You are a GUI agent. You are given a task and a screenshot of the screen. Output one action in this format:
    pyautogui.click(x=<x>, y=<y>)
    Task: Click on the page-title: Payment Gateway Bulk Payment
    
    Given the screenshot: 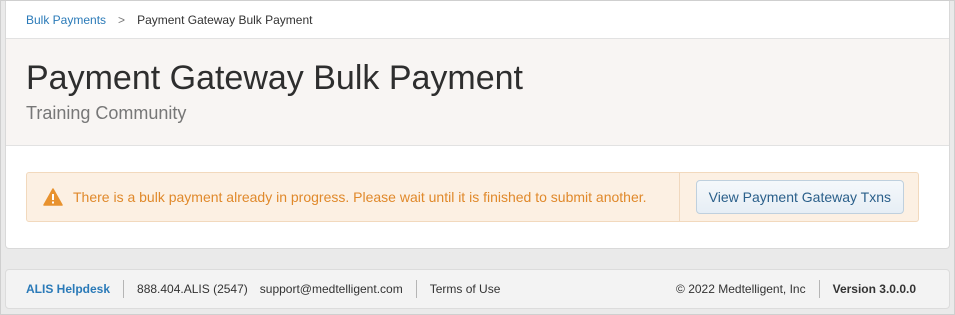 What is the action you would take?
    pyautogui.click(x=275, y=78)
    